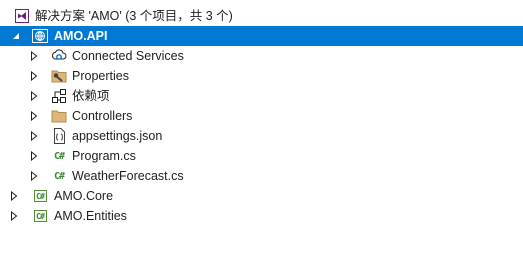 The height and width of the screenshot is (271, 523). I want to click on project-label-amo-entities: AMO.Entities, so click(90, 216).